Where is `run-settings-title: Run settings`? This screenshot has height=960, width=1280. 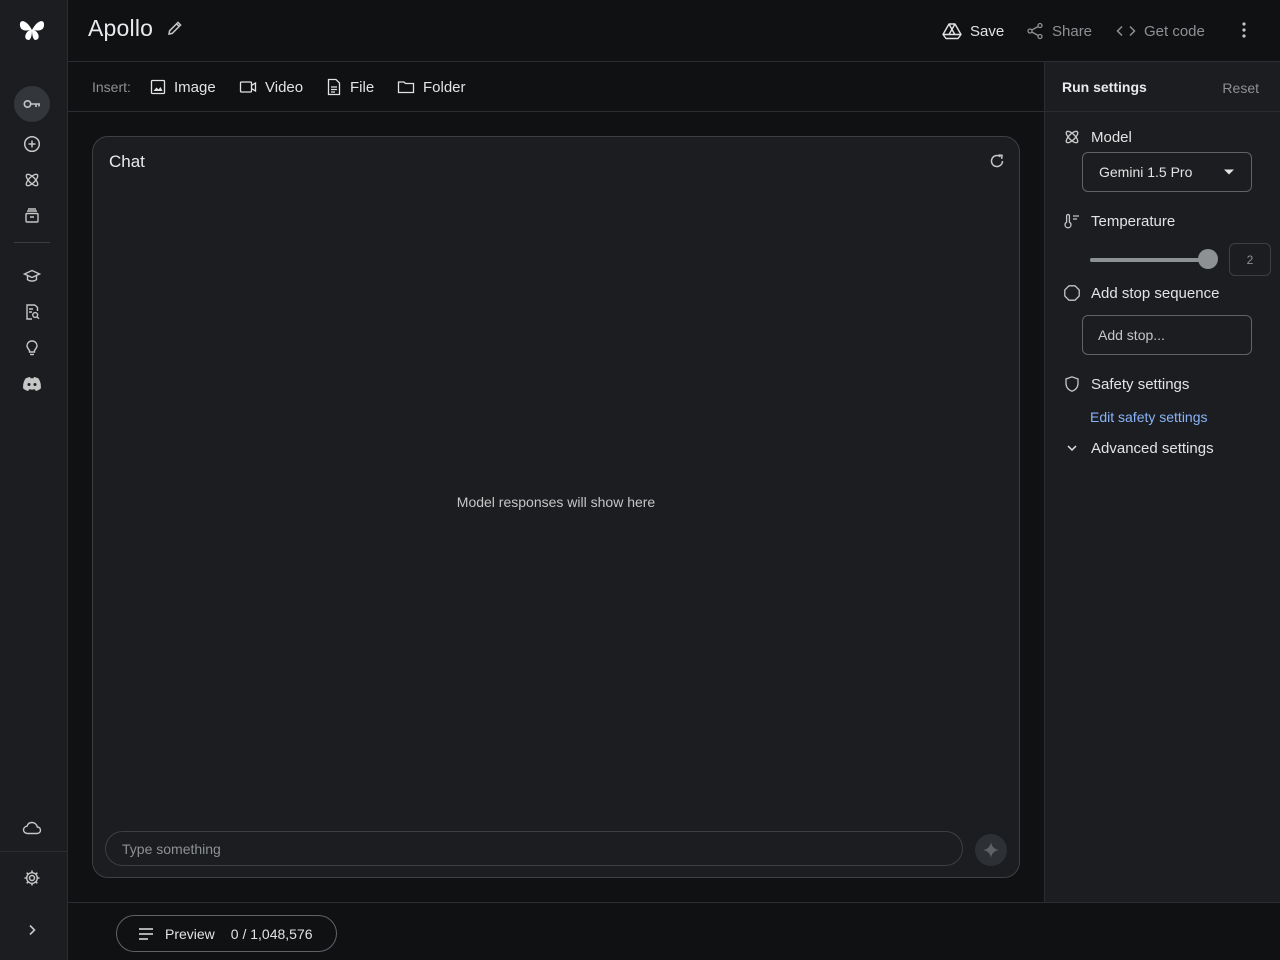
run-settings-title: Run settings is located at coordinates (1104, 87).